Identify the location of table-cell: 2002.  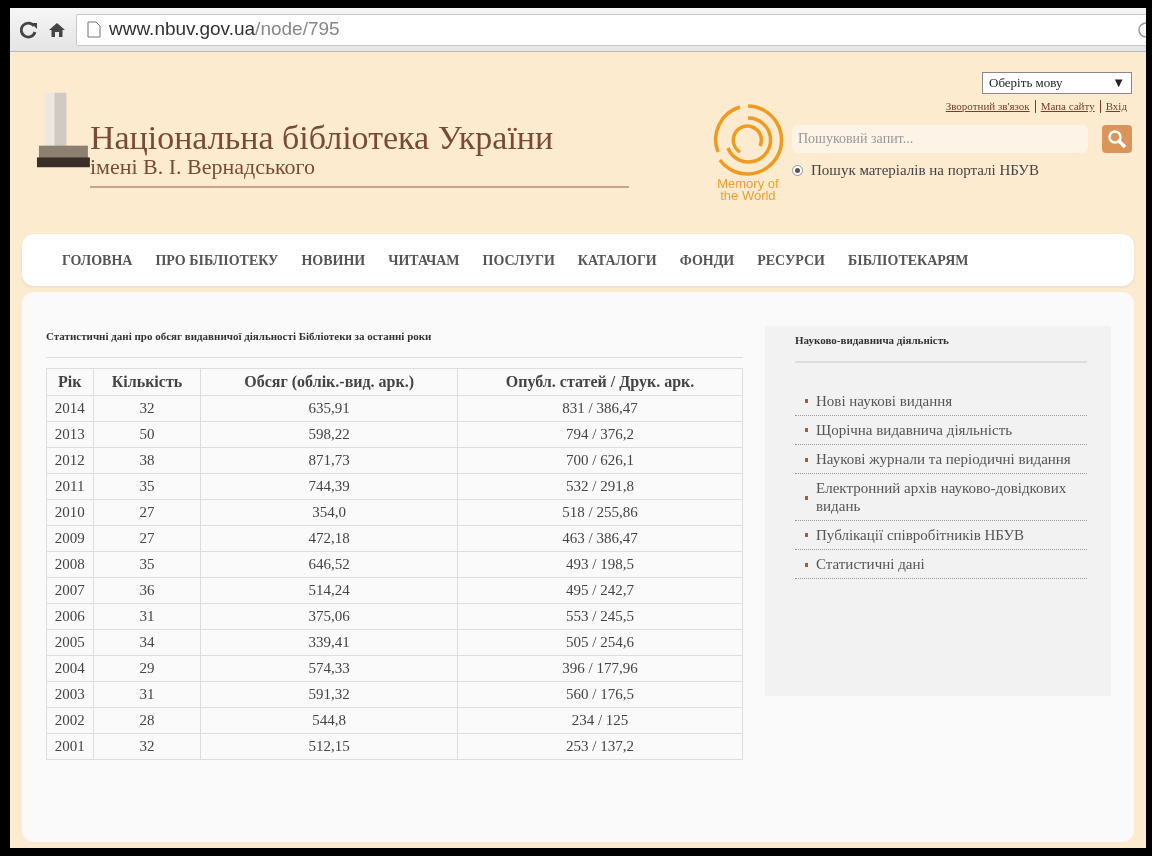
(70, 720).